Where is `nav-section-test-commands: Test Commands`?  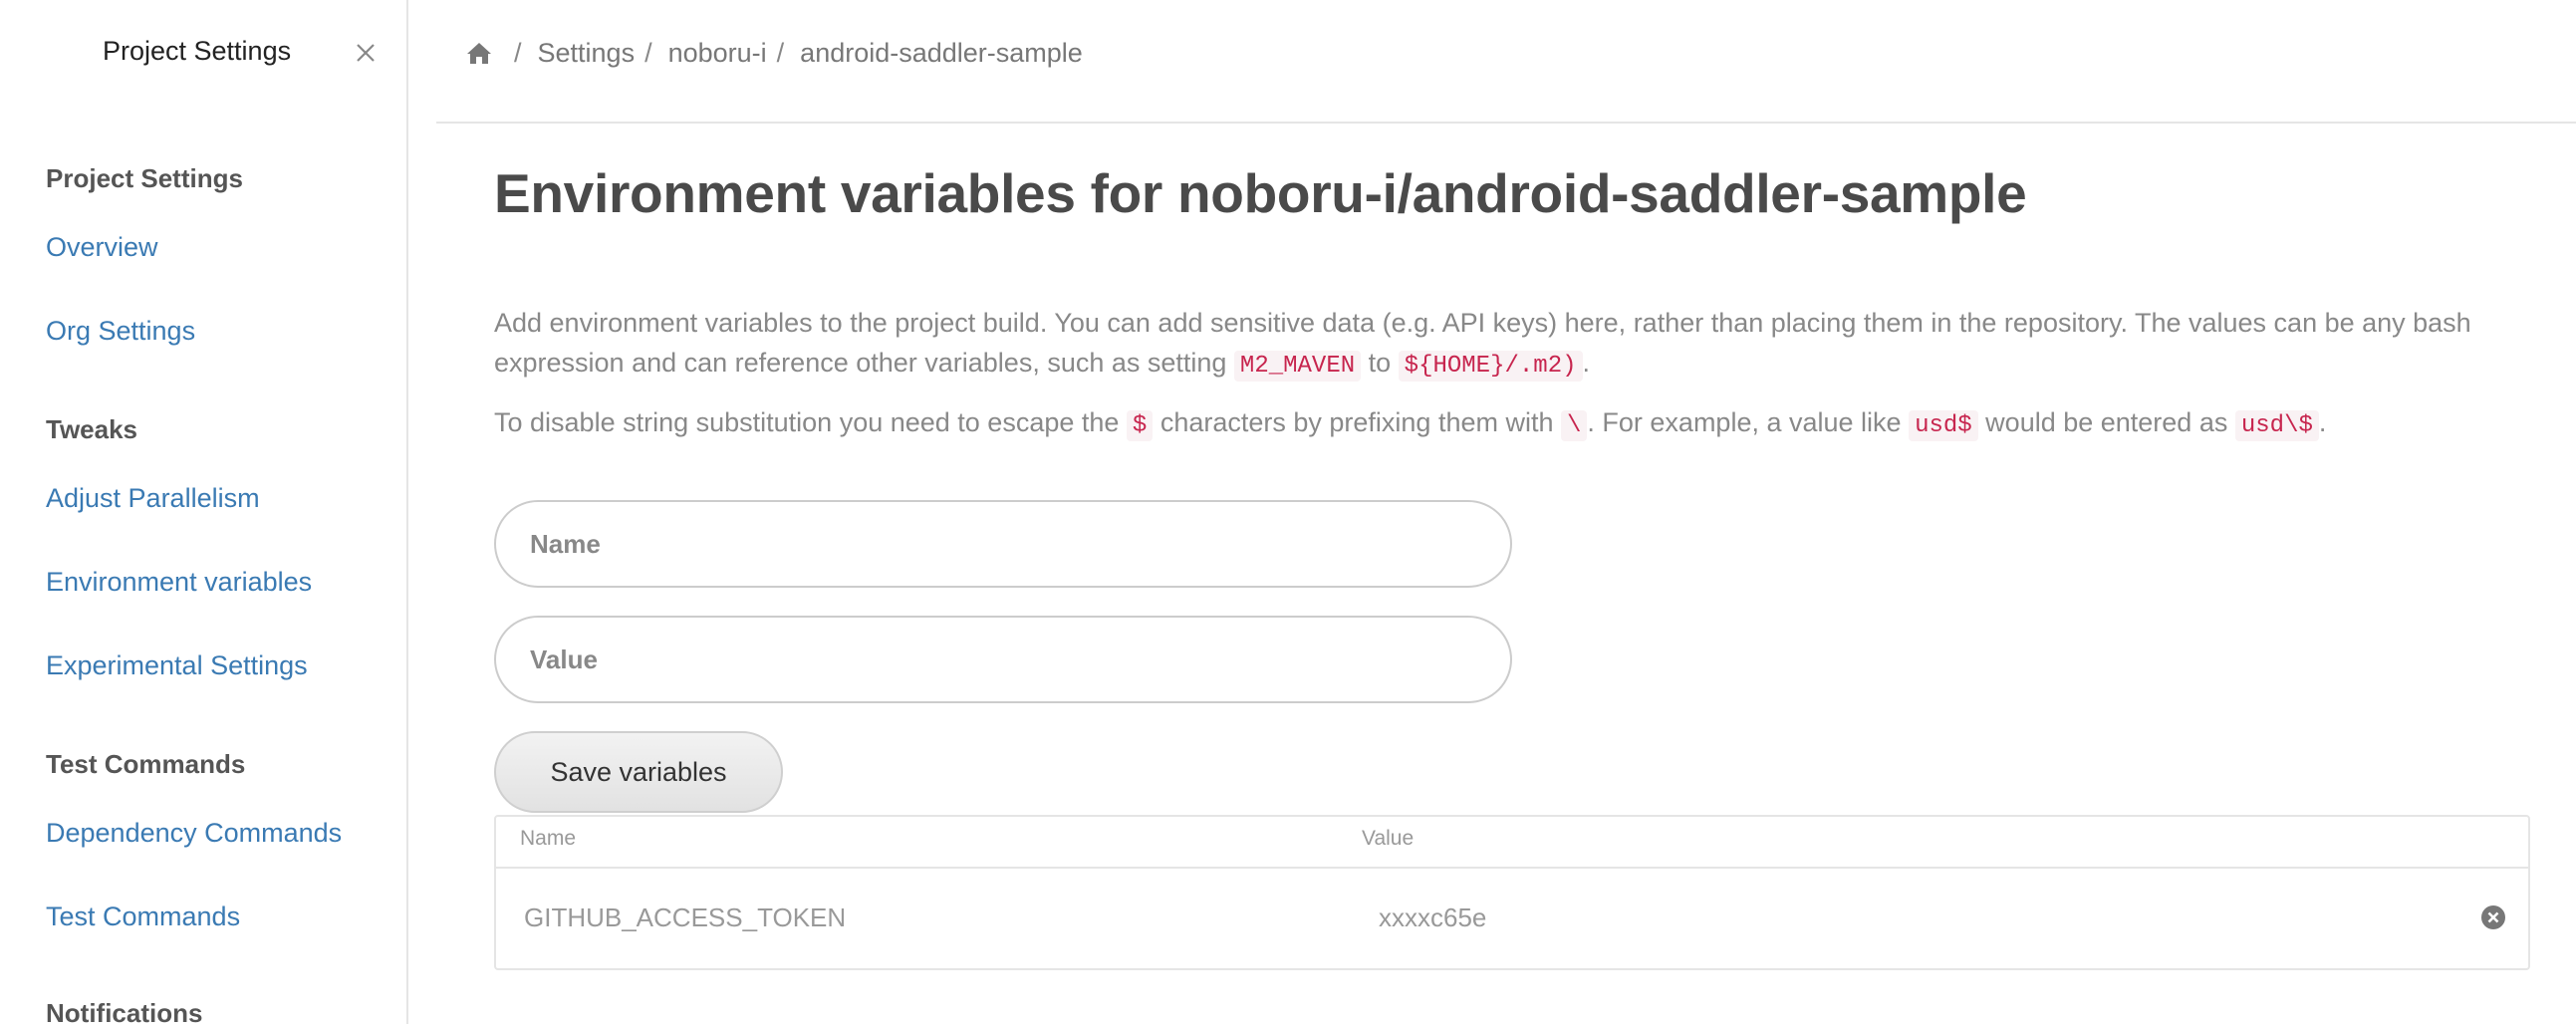 nav-section-test-commands: Test Commands is located at coordinates (146, 764).